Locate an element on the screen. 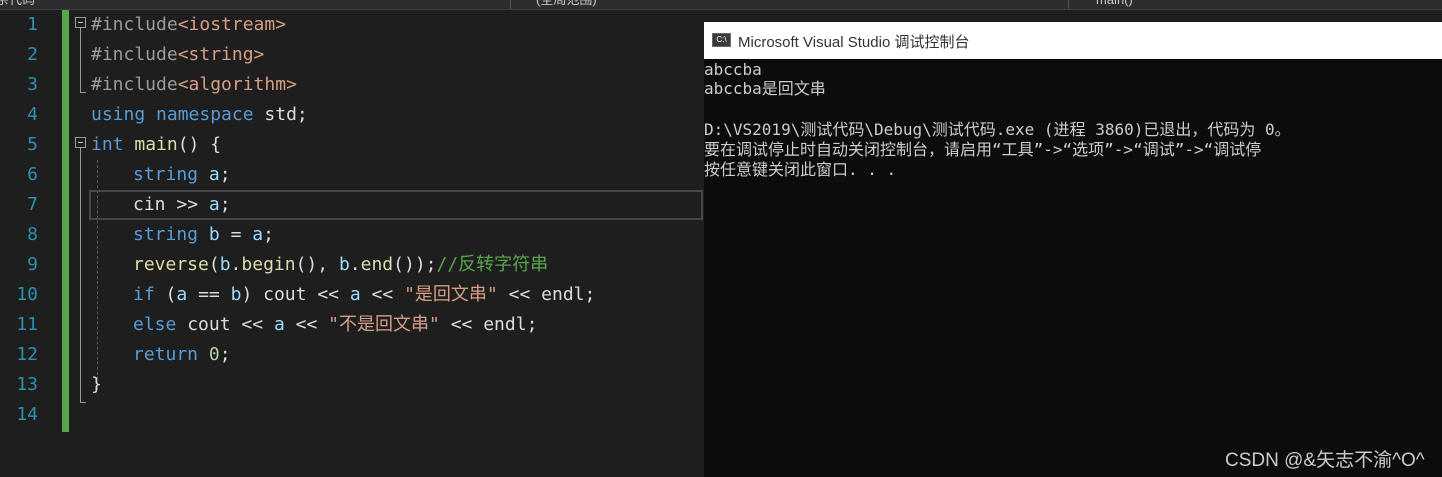  code-line-3: #include<algorithm> is located at coordinates (194, 84).